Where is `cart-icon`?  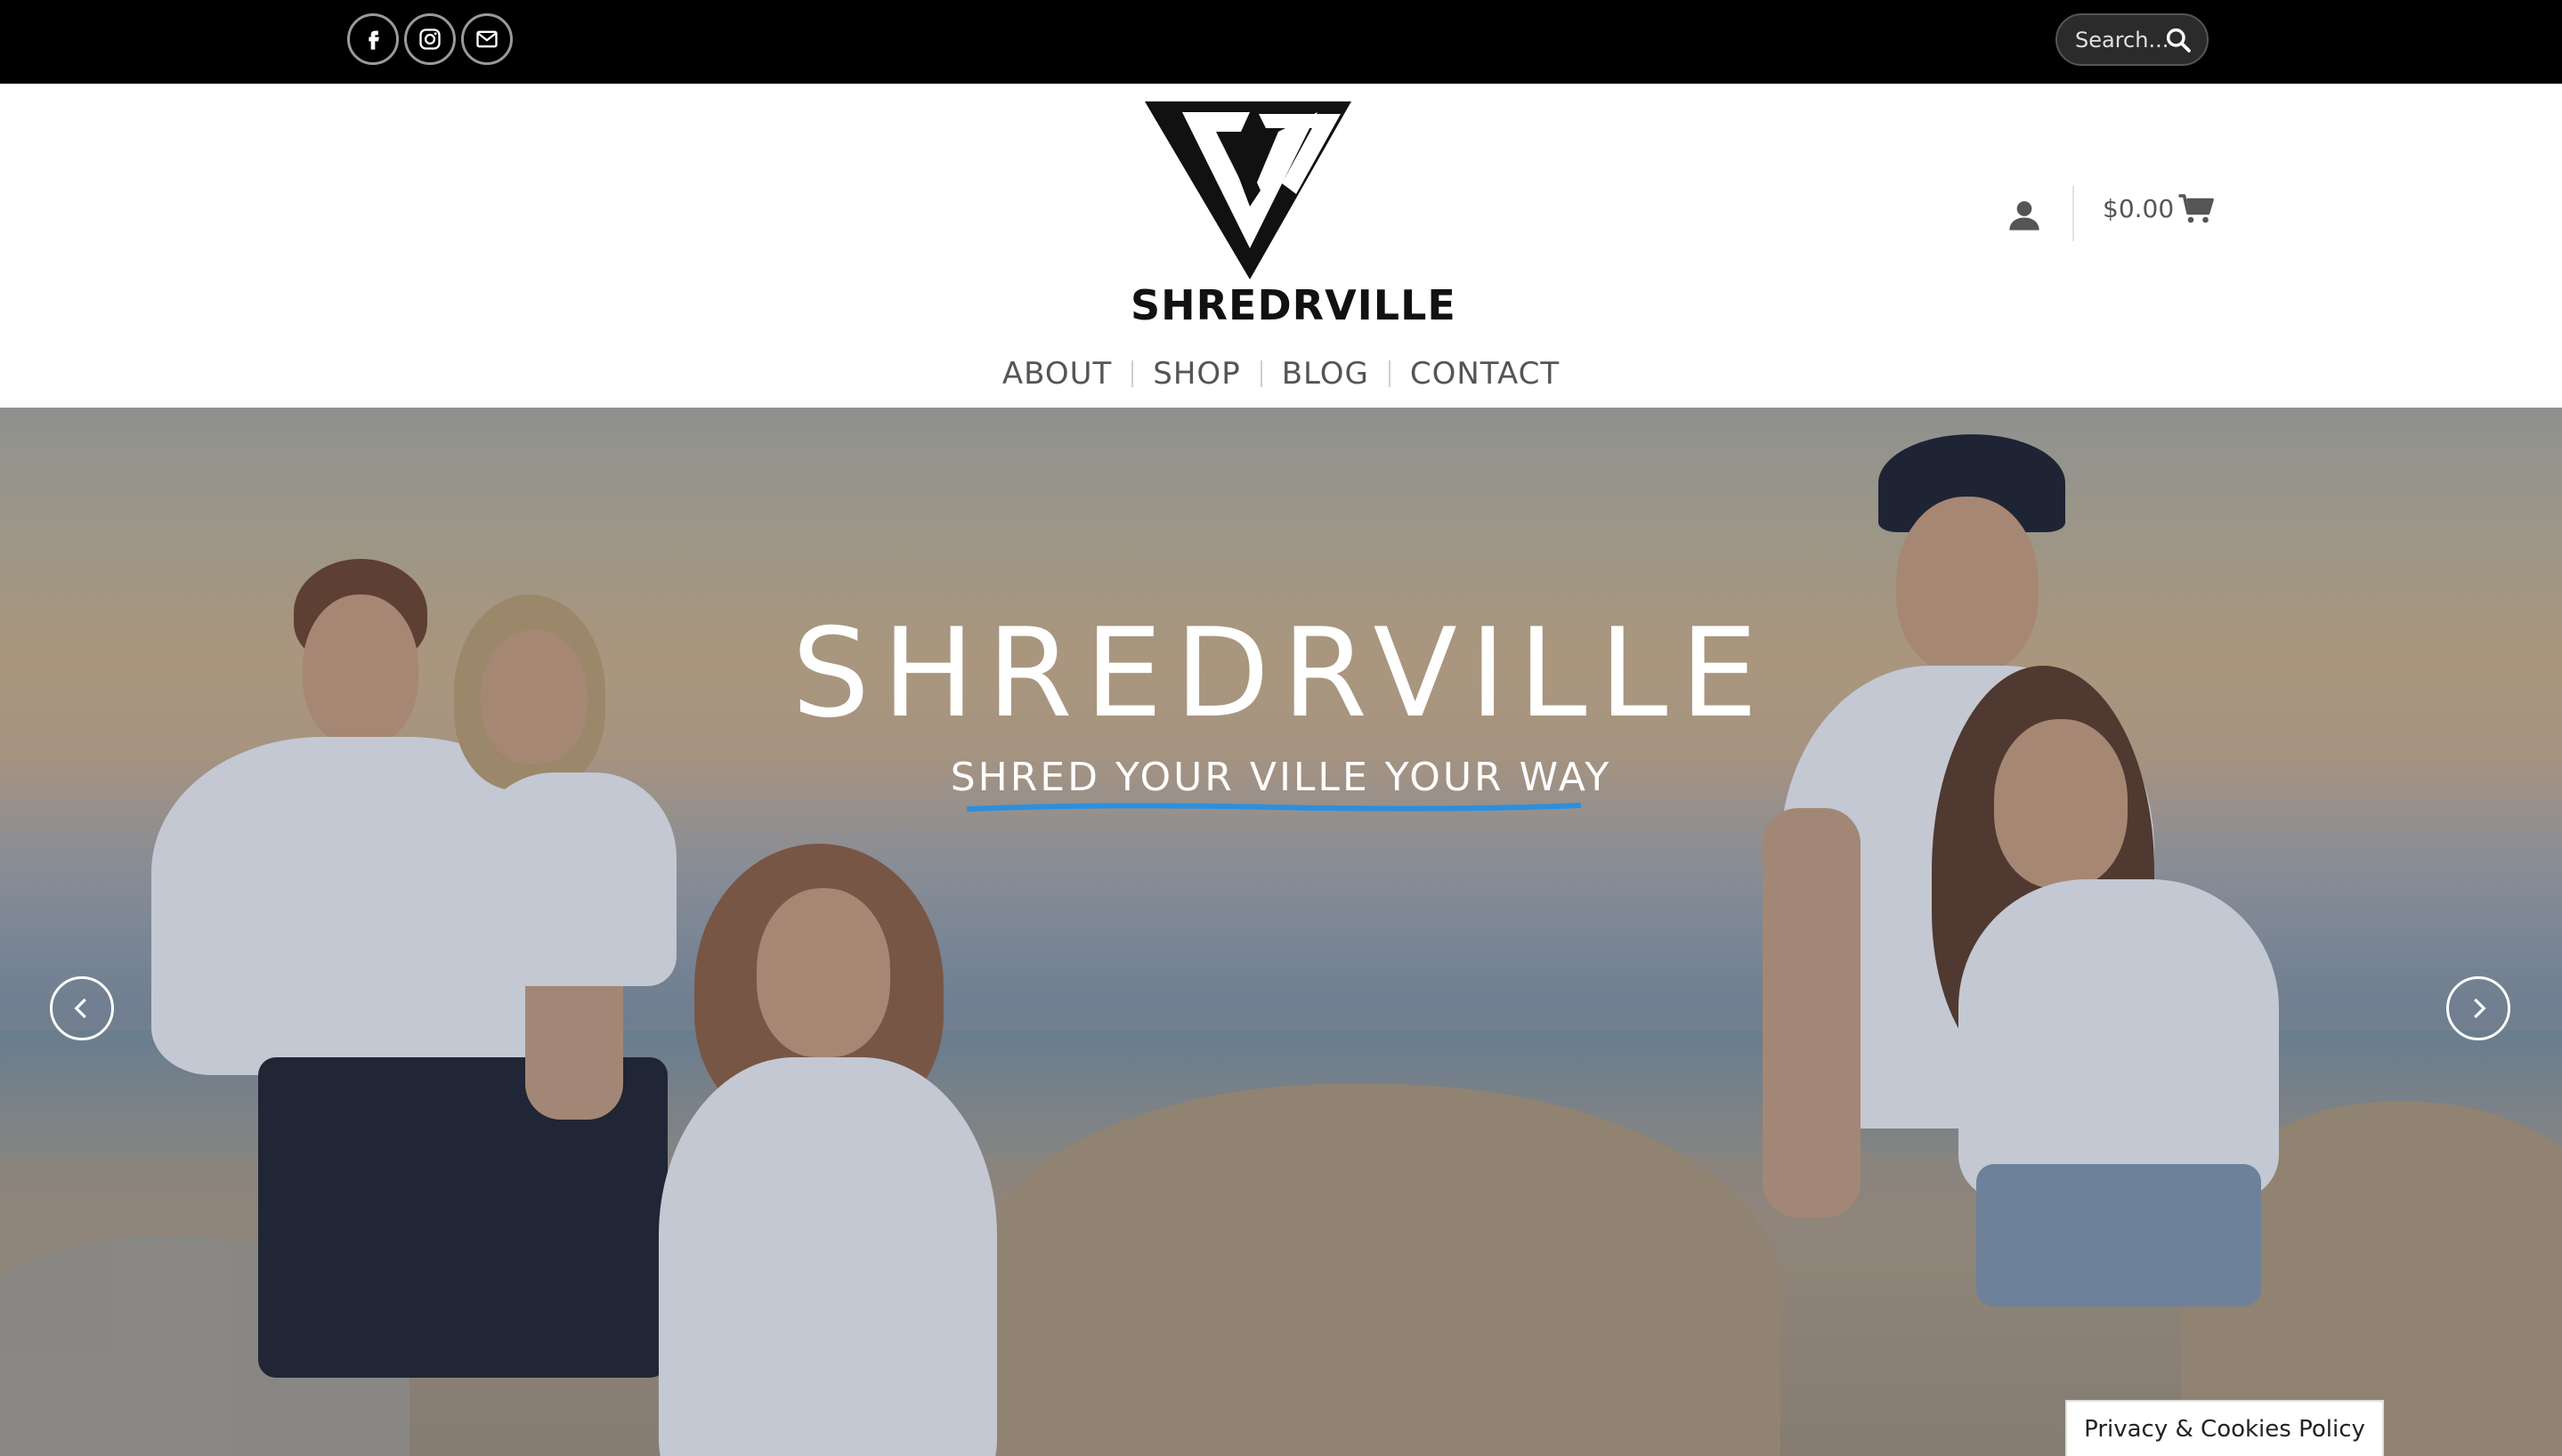
cart-icon is located at coordinates (2196, 209).